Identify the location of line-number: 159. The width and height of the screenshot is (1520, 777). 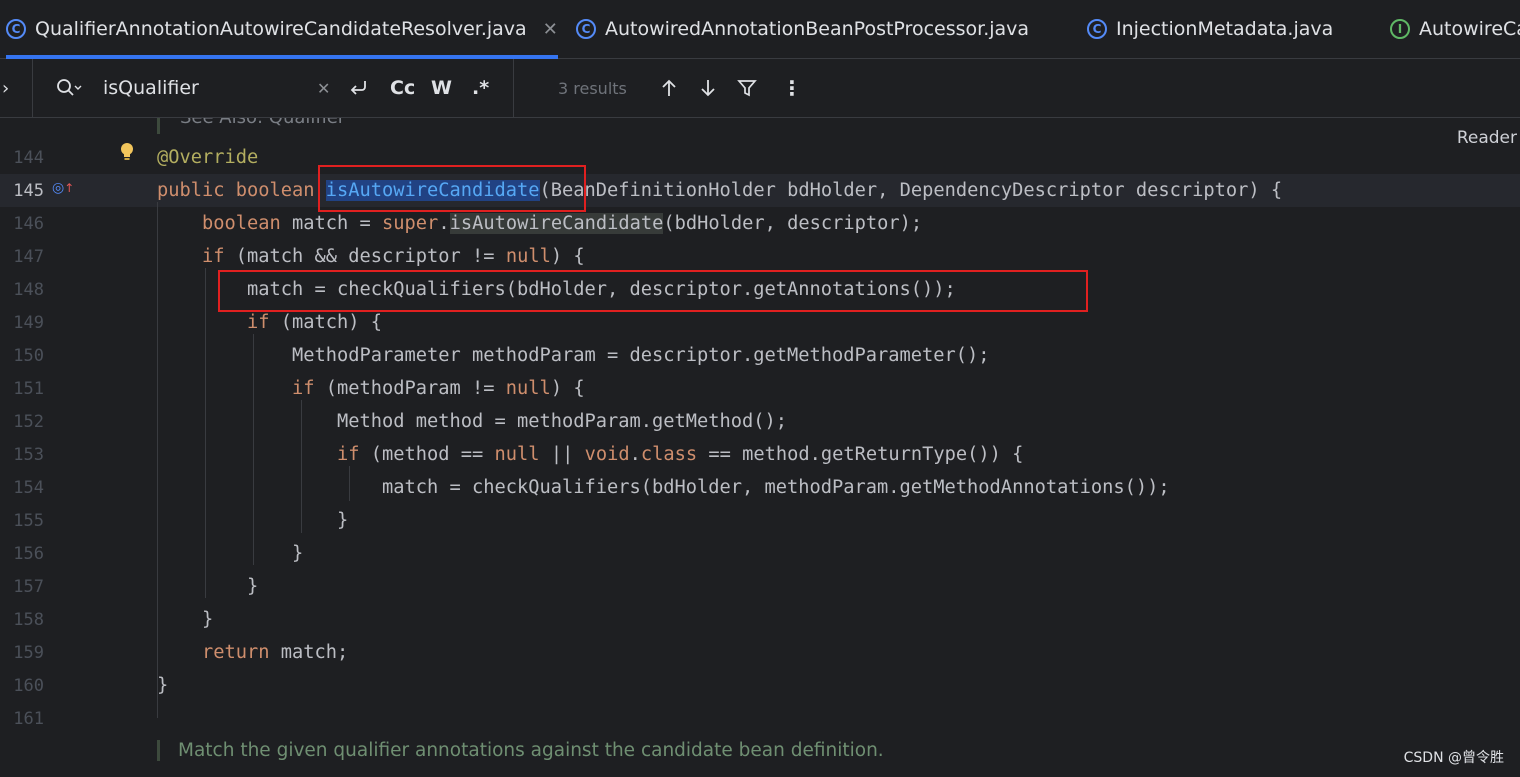
(28, 653).